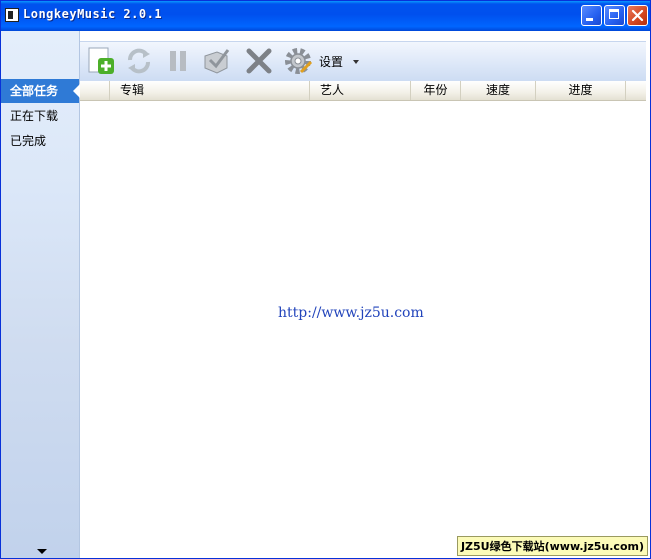 The image size is (651, 559). What do you see at coordinates (40, 91) in the screenshot?
I see `sidebar-item-all-tasks: 全部任务` at bounding box center [40, 91].